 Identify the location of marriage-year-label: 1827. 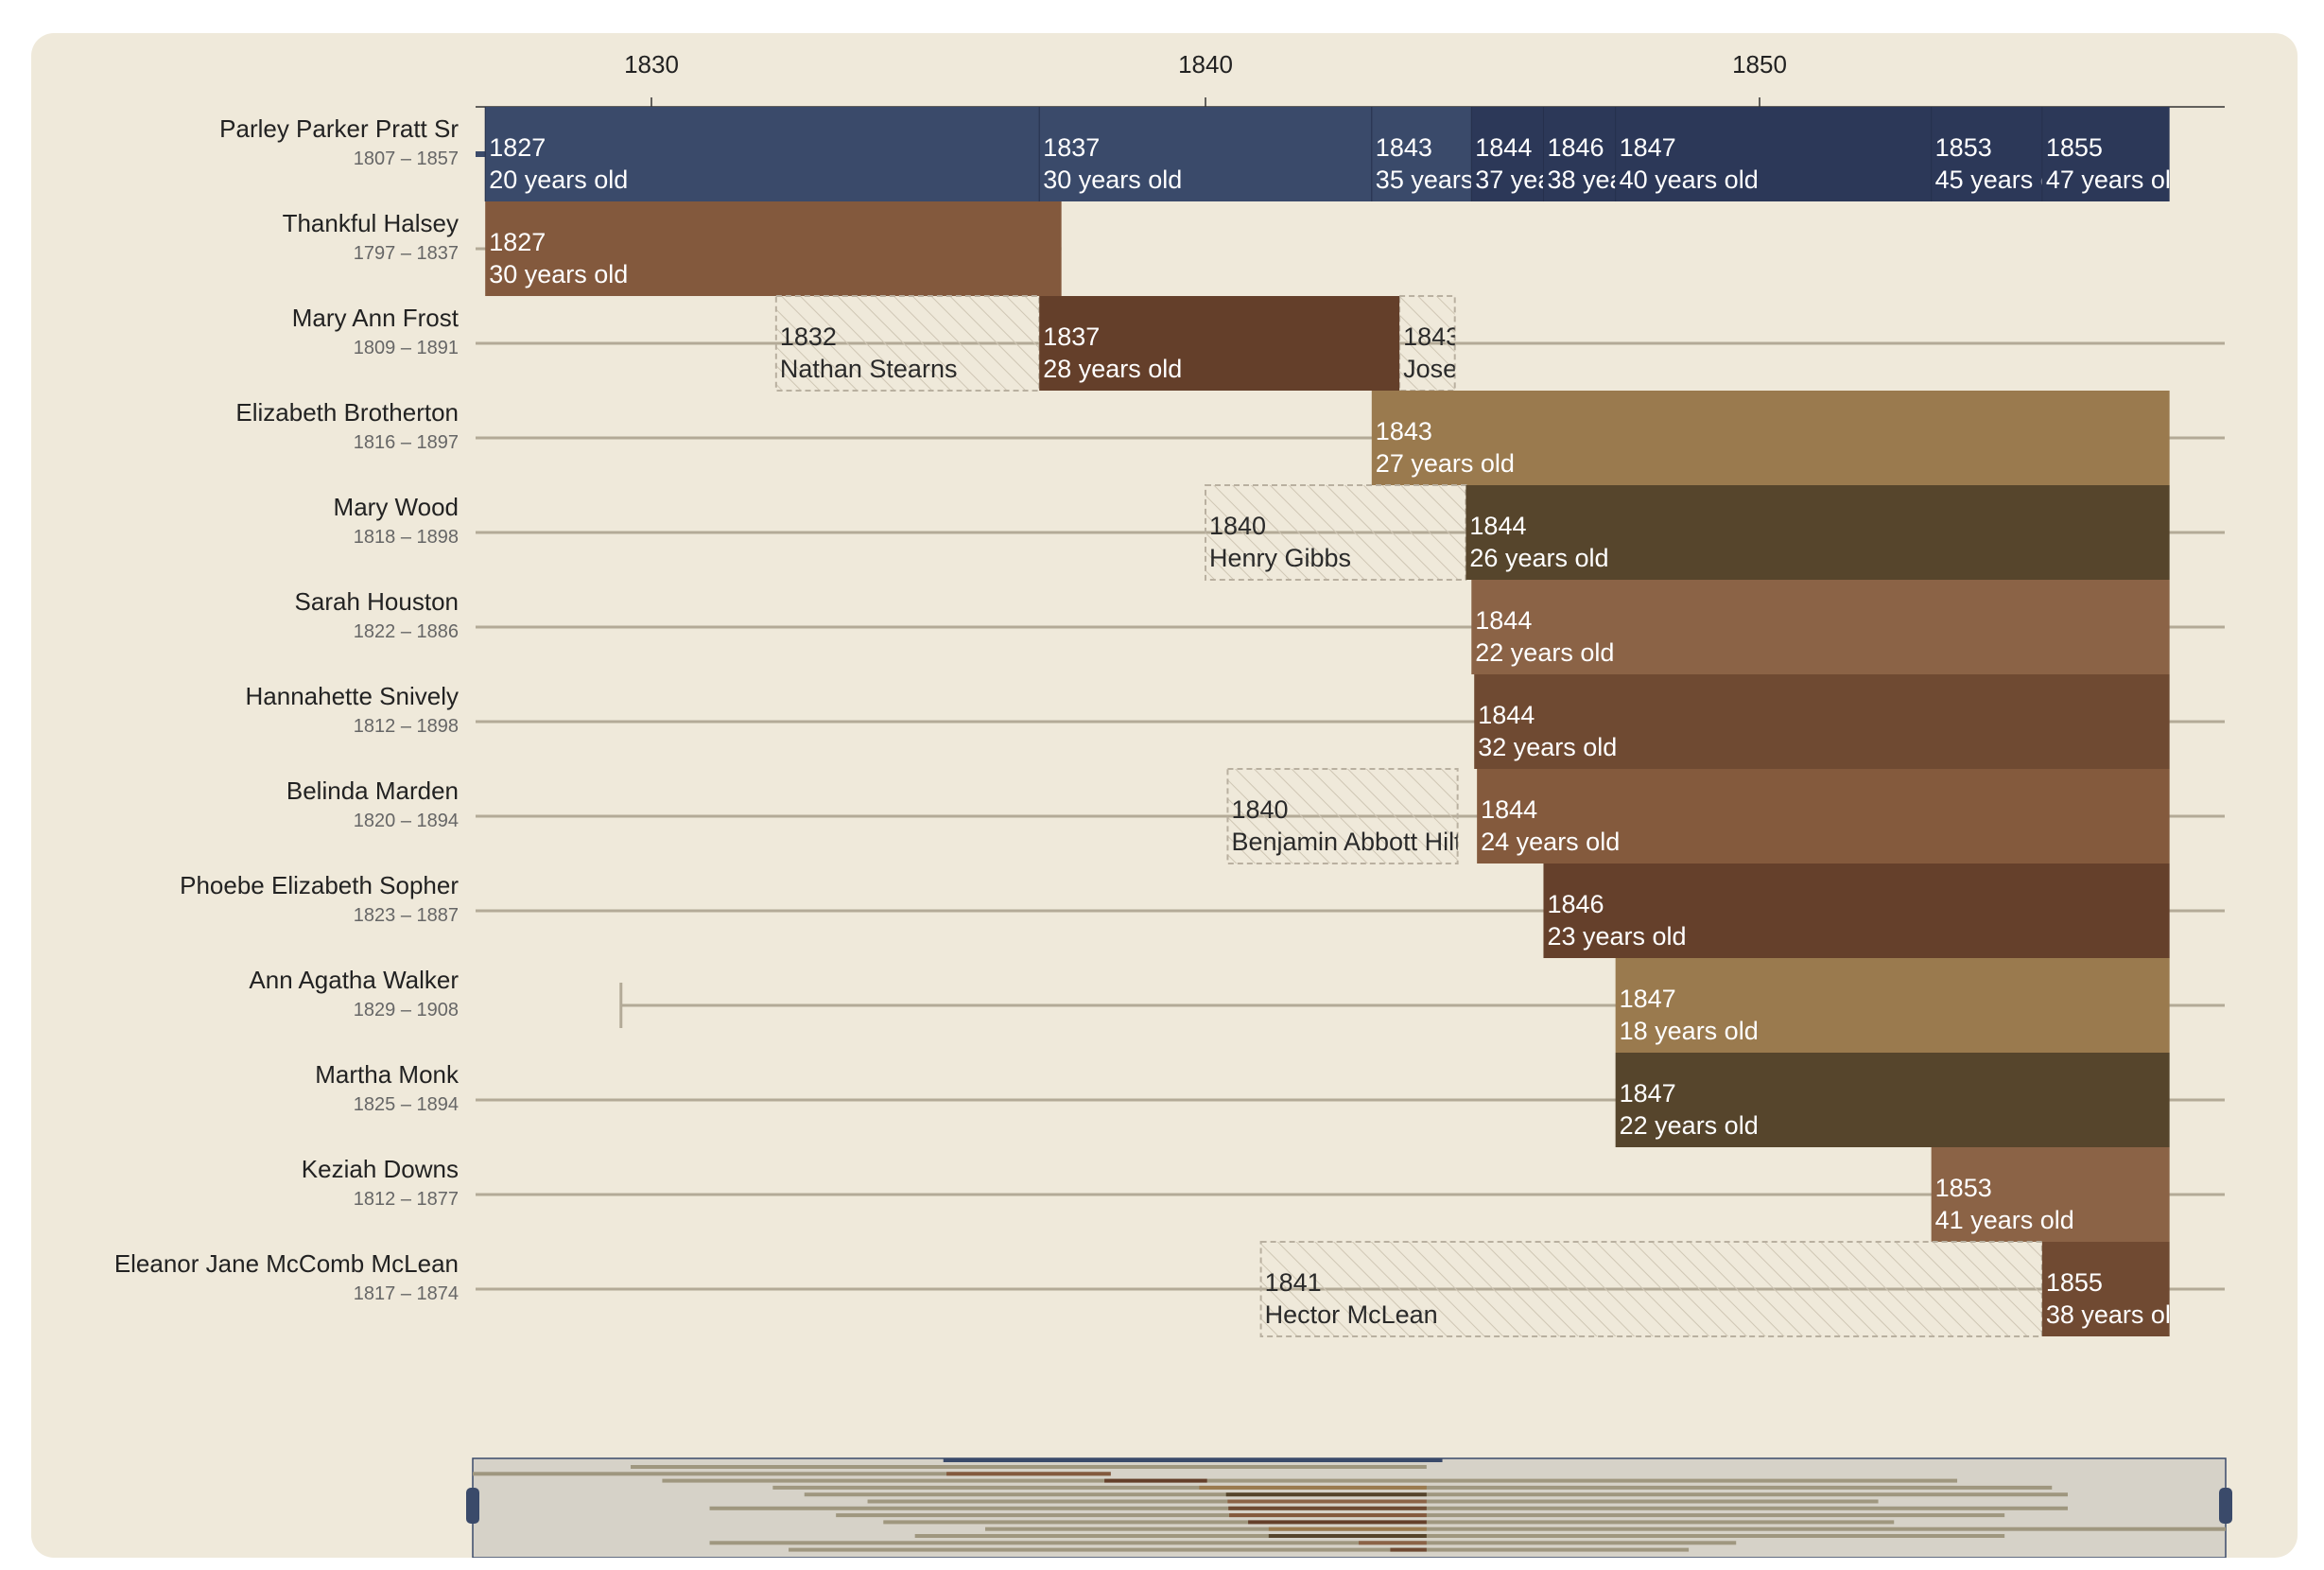
(517, 242).